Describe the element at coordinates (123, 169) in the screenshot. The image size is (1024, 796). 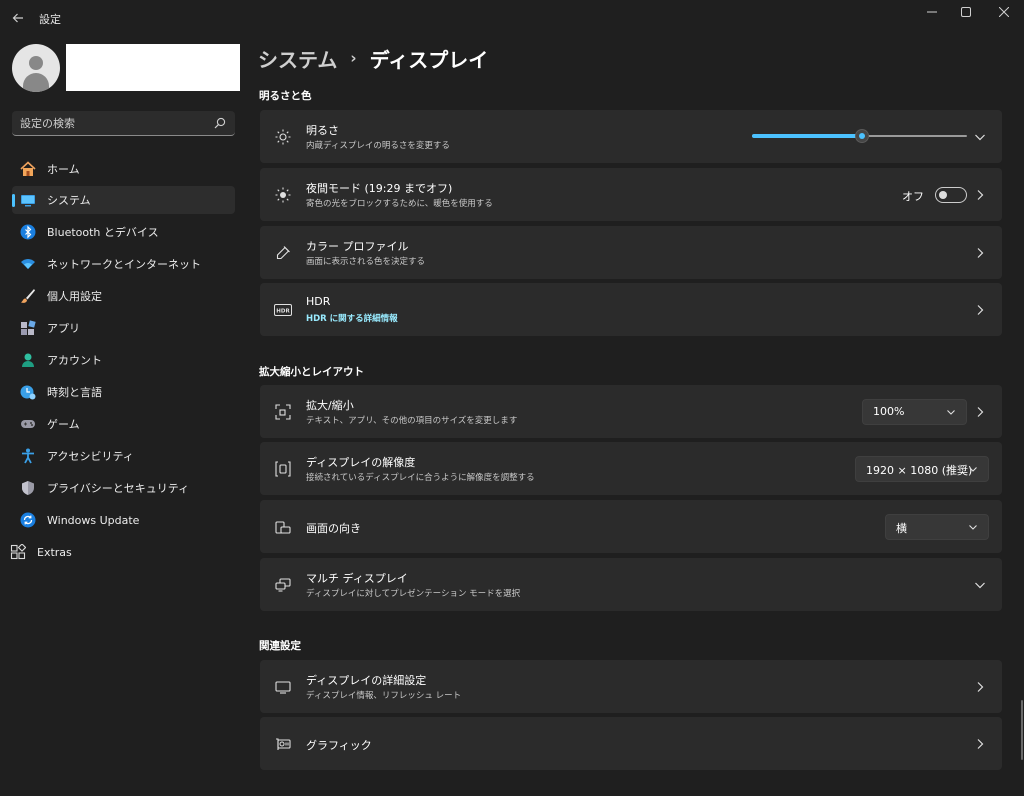
I see `sidebar-item-home: ホーム` at that location.